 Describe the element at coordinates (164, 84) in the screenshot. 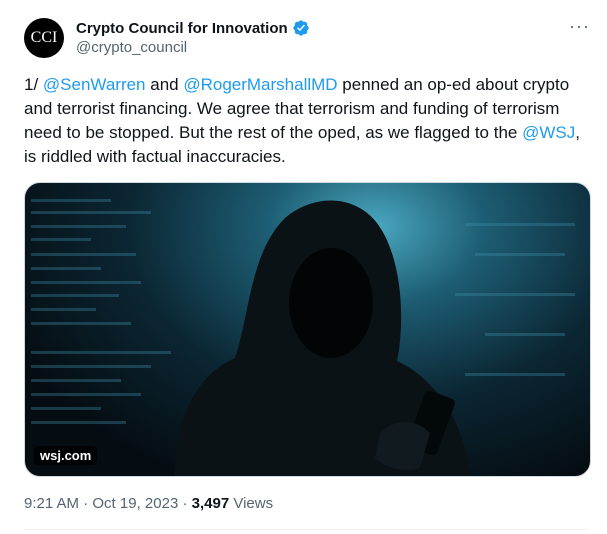

I see `tweet-text-part: and` at that location.